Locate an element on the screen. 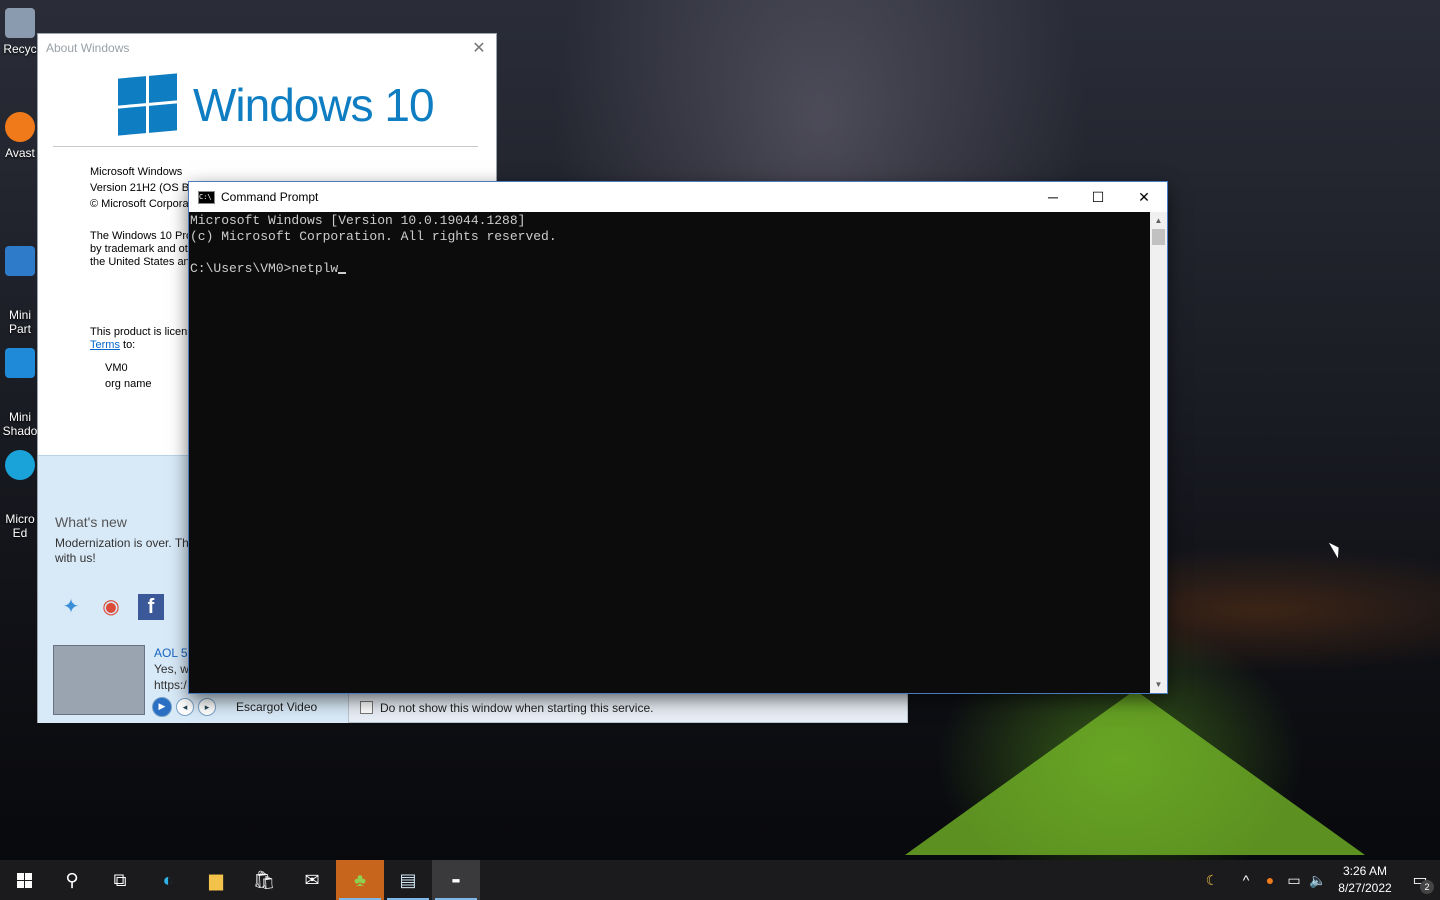  divider is located at coordinates (265, 146).